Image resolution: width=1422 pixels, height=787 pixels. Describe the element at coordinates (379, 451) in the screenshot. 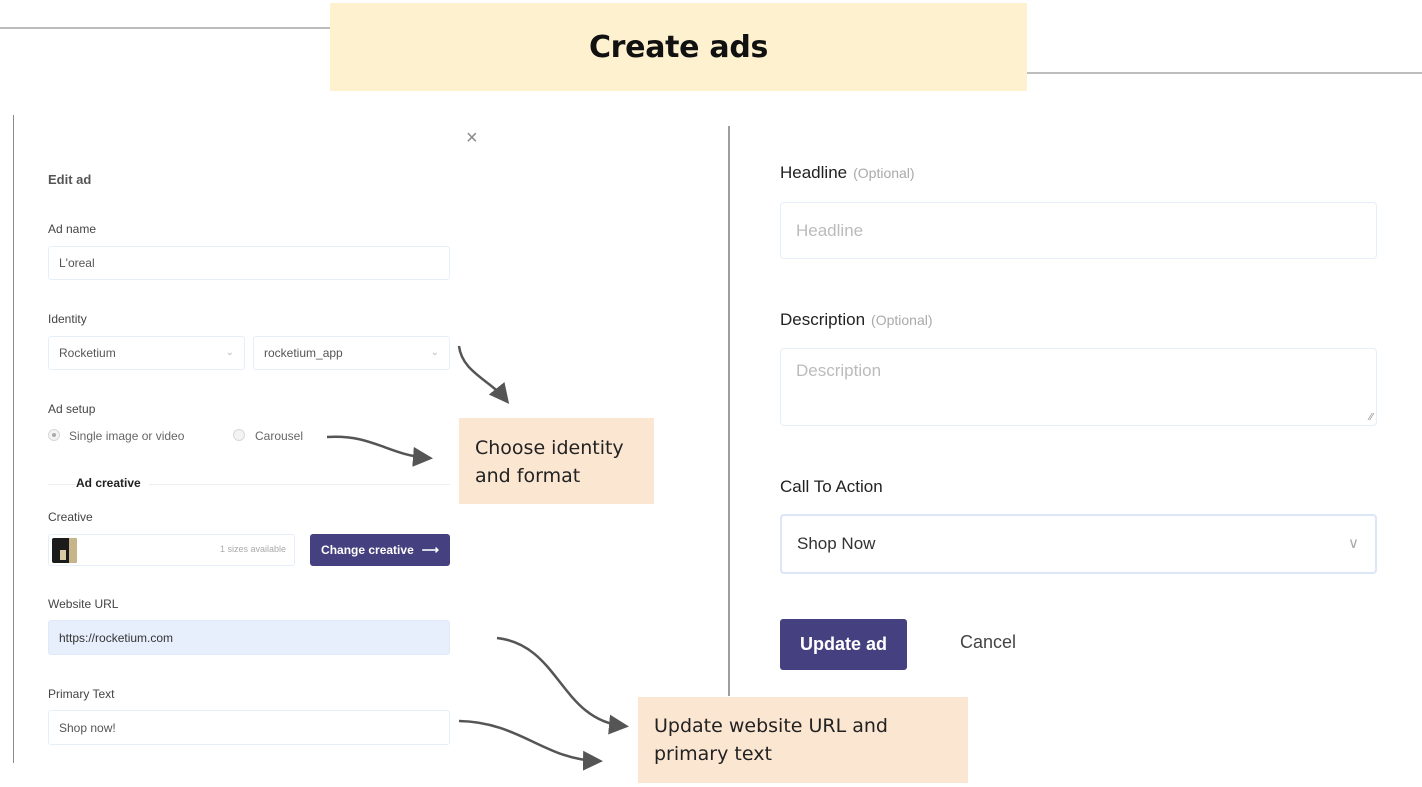

I see `arrow-format` at that location.